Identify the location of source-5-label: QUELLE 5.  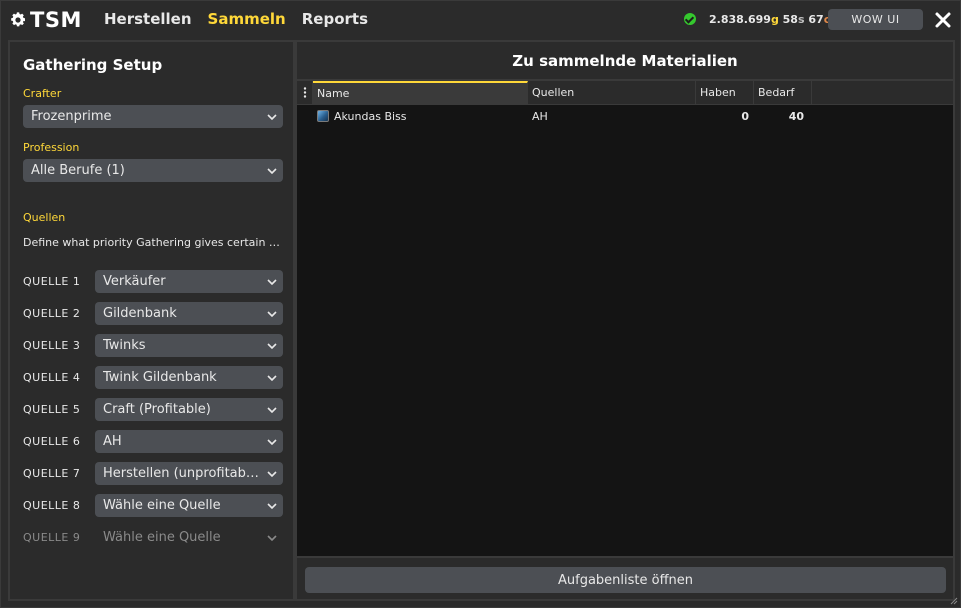
(52, 409).